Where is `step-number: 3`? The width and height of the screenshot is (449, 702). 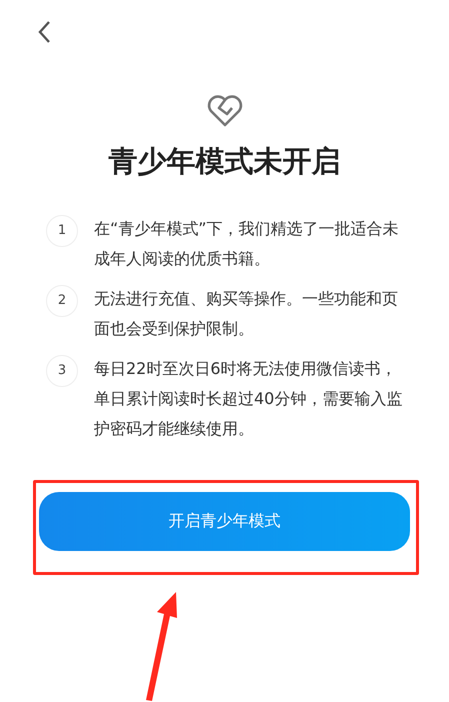
step-number: 3 is located at coordinates (62, 370).